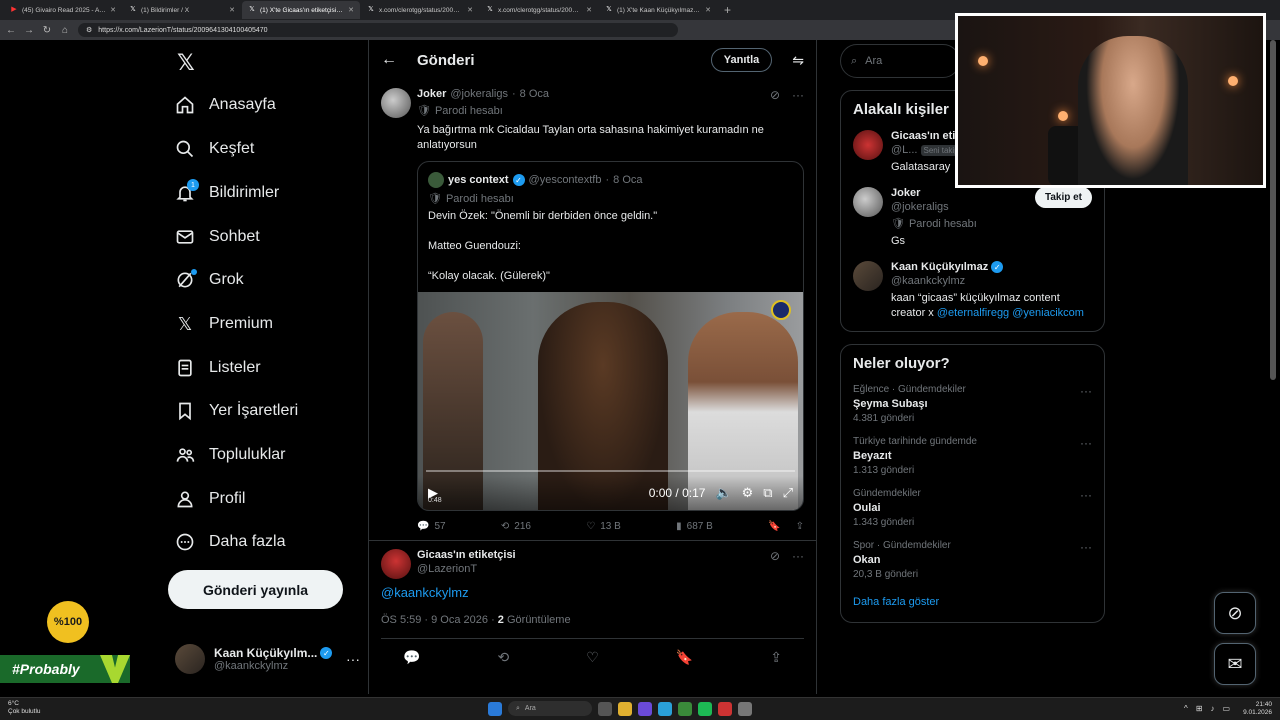 The height and width of the screenshot is (720, 1280). Describe the element at coordinates (210, 499) in the screenshot. I see `nav-item-profile: Profil` at that location.